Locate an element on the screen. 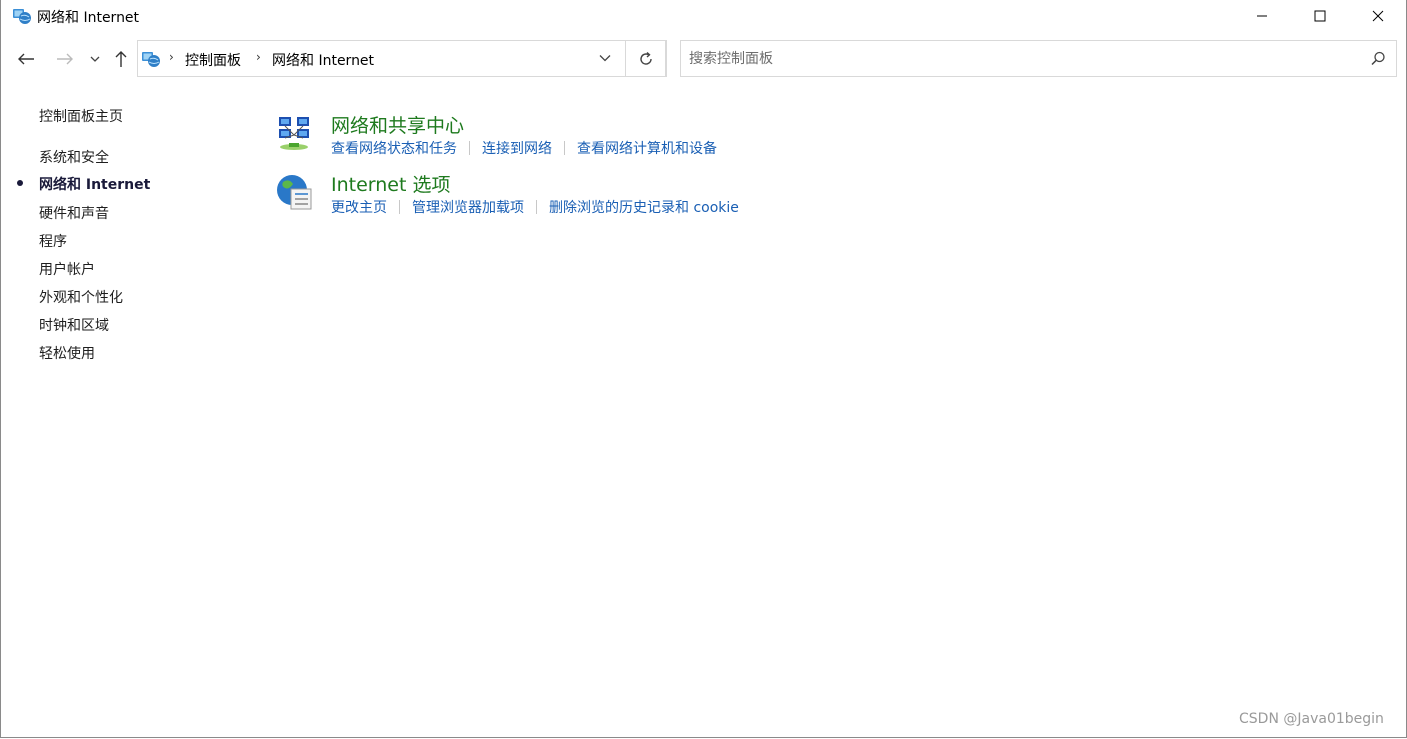 This screenshot has width=1407, height=739. active-indicator is located at coordinates (20, 183).